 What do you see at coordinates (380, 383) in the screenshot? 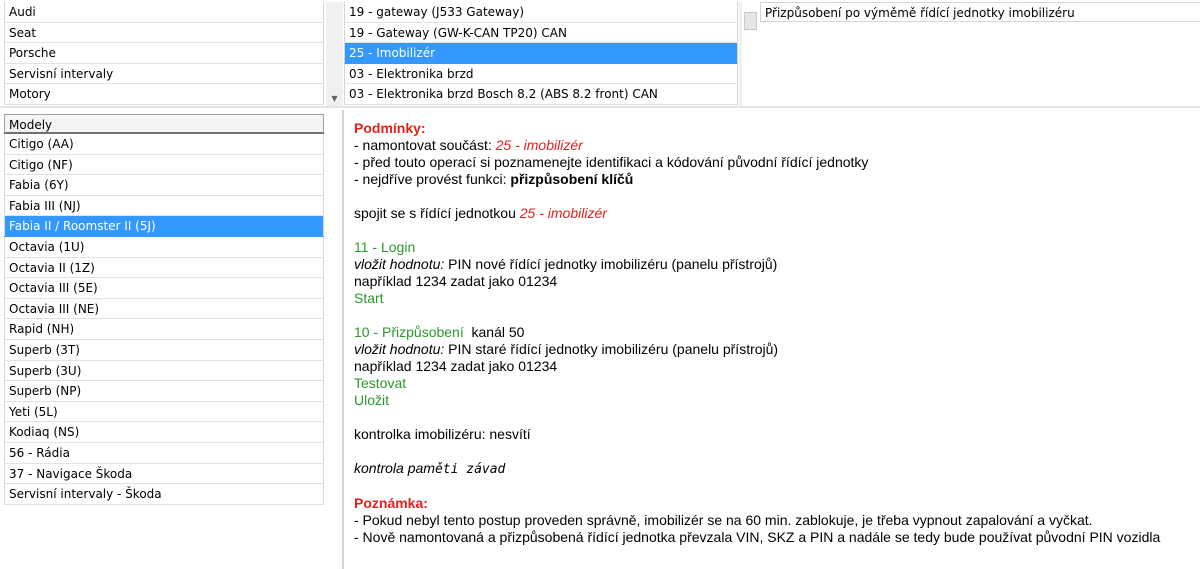
I see `adaptation-test: Testovat` at bounding box center [380, 383].